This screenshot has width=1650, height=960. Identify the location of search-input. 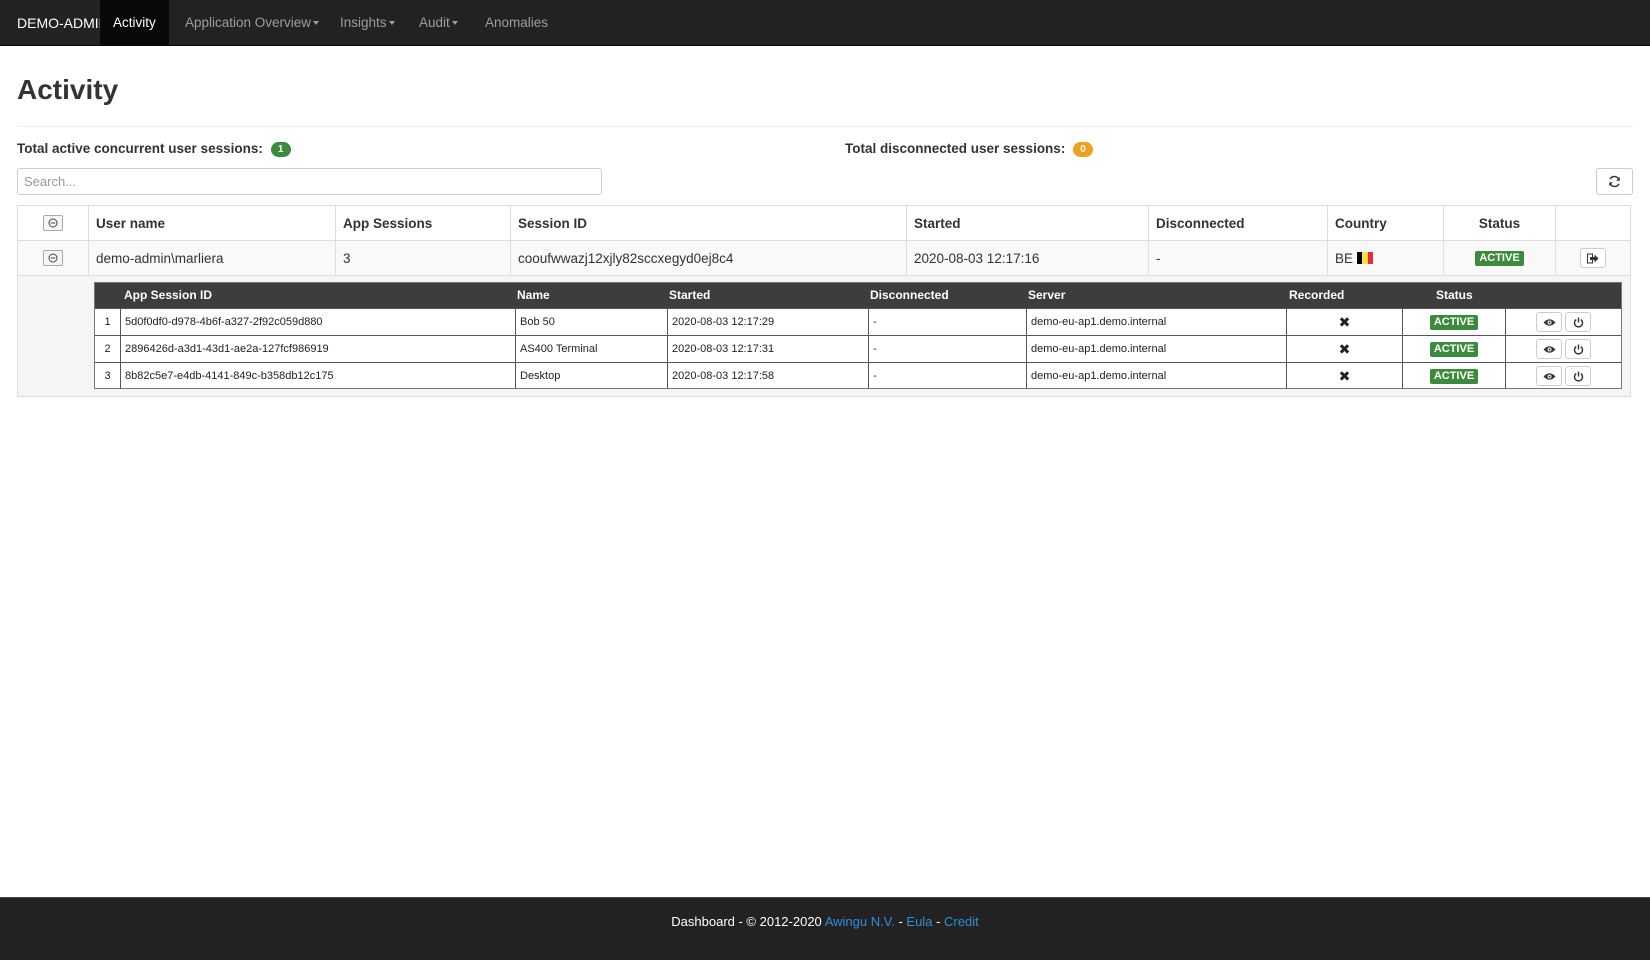
(309, 181).